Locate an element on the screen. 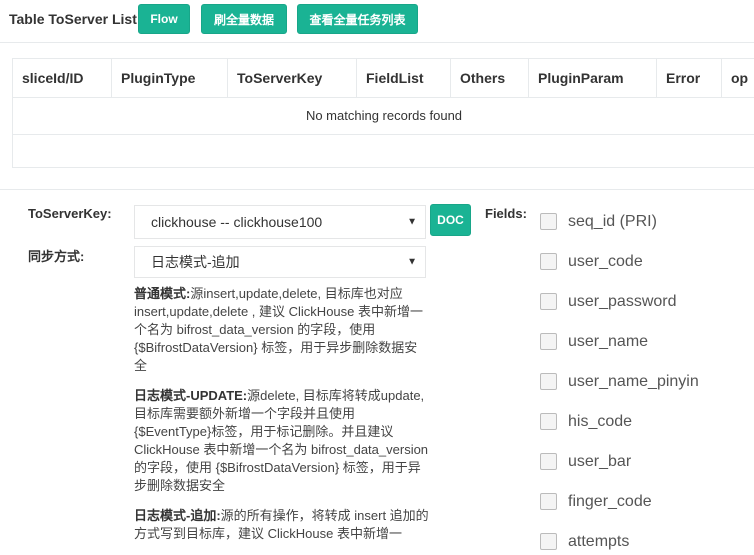 The width and height of the screenshot is (754, 555). field-item: finger_code is located at coordinates (596, 501).